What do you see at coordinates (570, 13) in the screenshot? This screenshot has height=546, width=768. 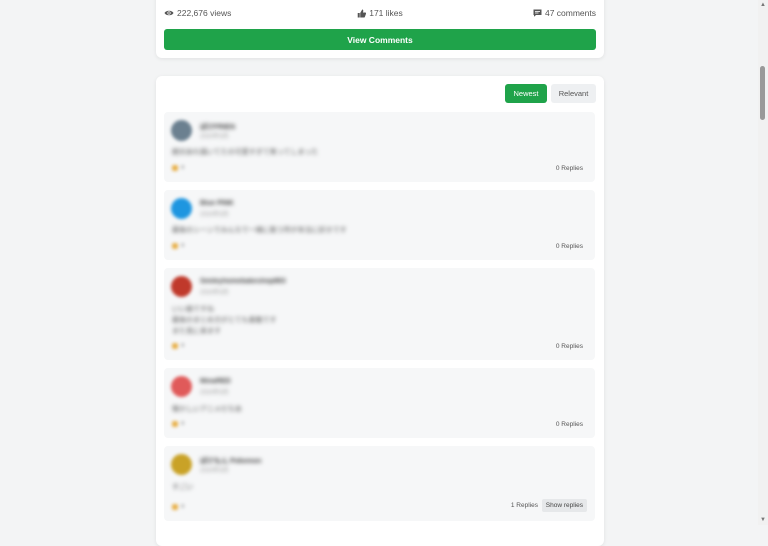 I see `comments-count: 47 comments` at bounding box center [570, 13].